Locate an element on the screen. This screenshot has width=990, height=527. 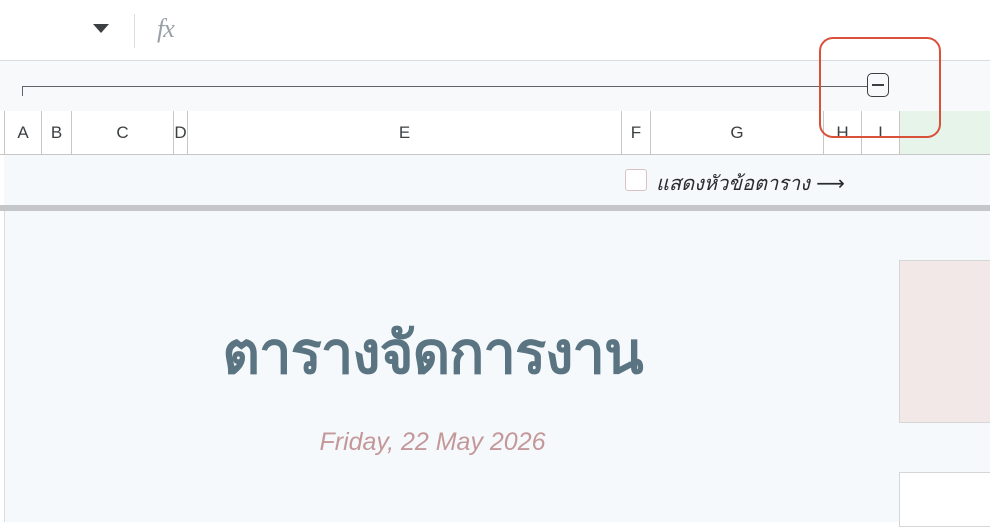
column-header-a: A is located at coordinates (23, 132).